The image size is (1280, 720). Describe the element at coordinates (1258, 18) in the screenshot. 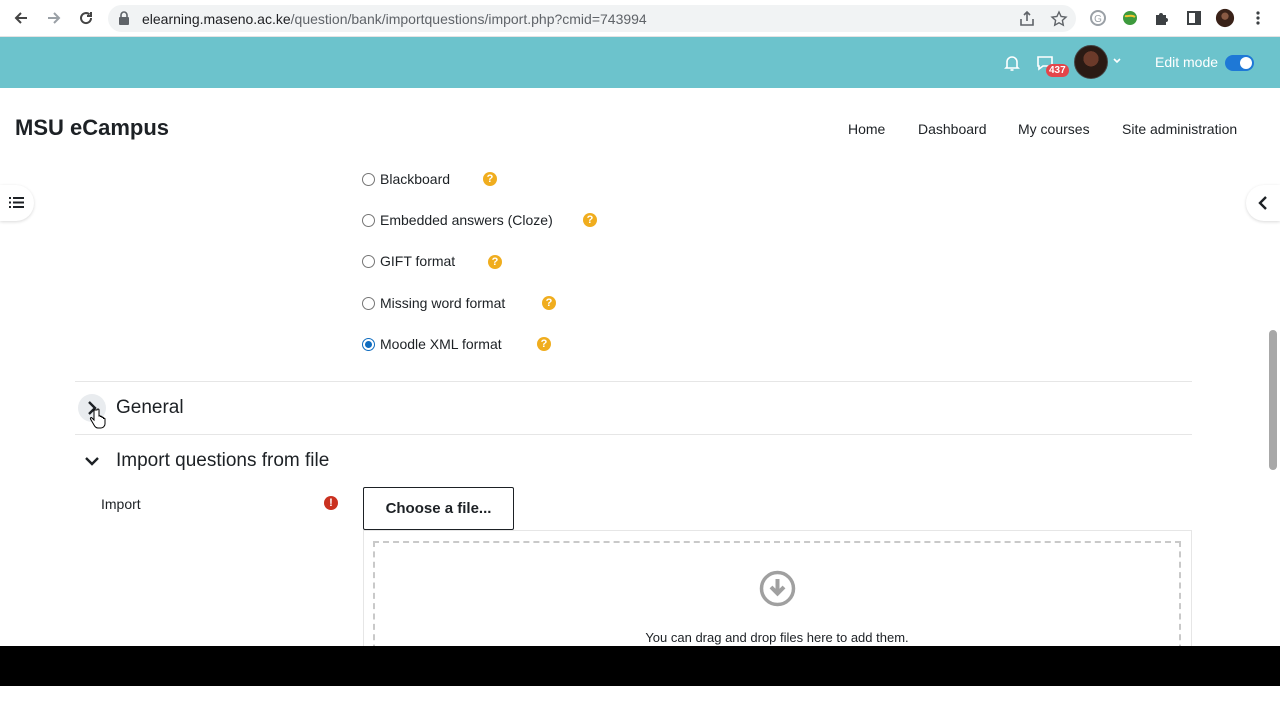

I see `browser-menu-icon` at that location.